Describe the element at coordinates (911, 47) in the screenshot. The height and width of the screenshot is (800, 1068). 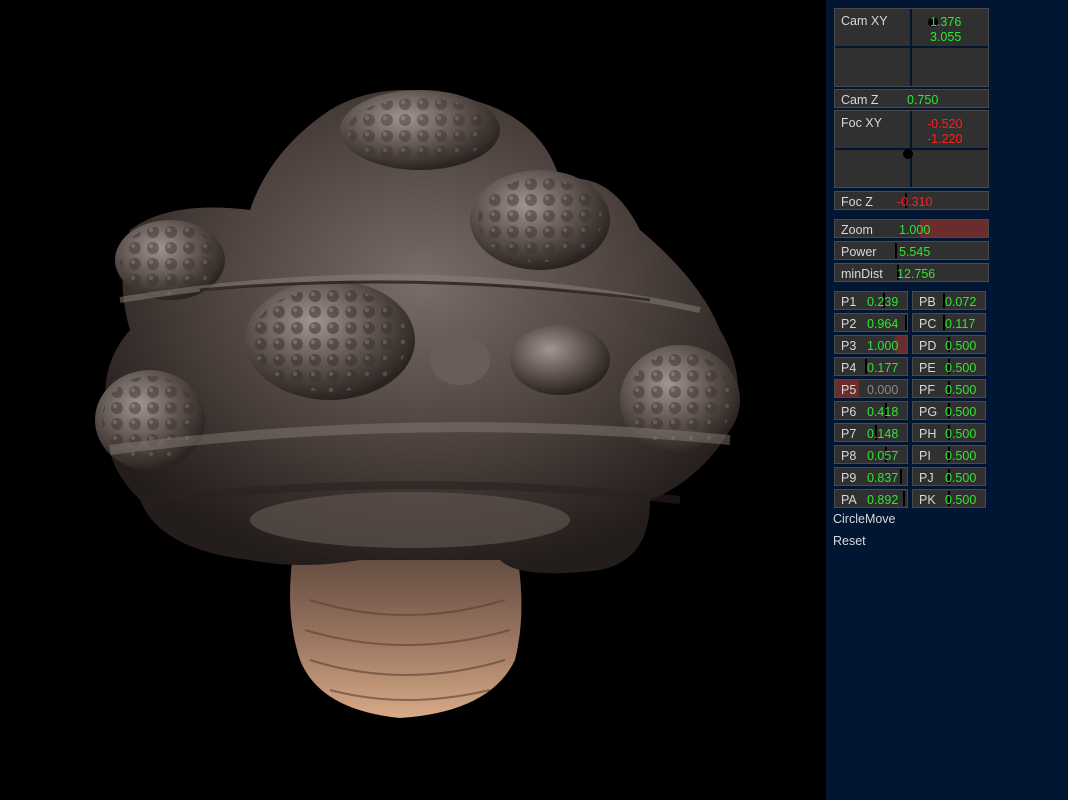
I see `cam-xy-pad: Cam XY 1.376 3.055` at that location.